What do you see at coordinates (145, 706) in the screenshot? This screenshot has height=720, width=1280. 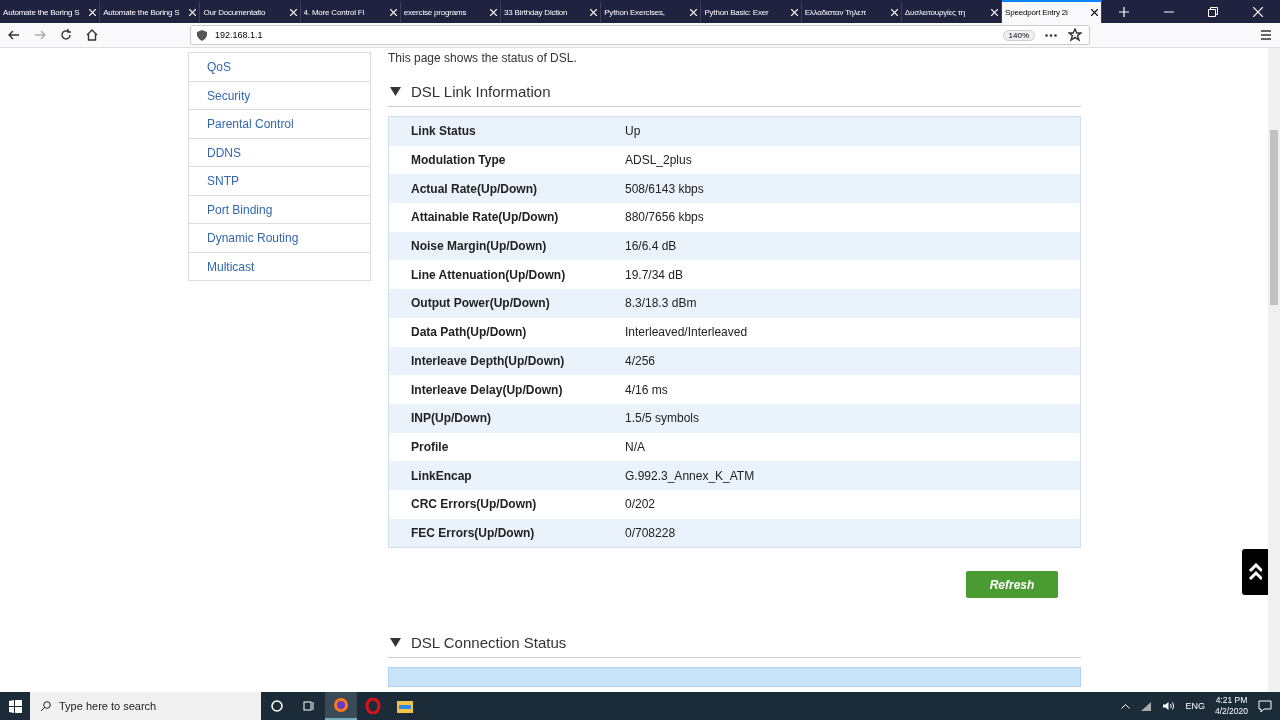 I see `search-field: Type here to search` at bounding box center [145, 706].